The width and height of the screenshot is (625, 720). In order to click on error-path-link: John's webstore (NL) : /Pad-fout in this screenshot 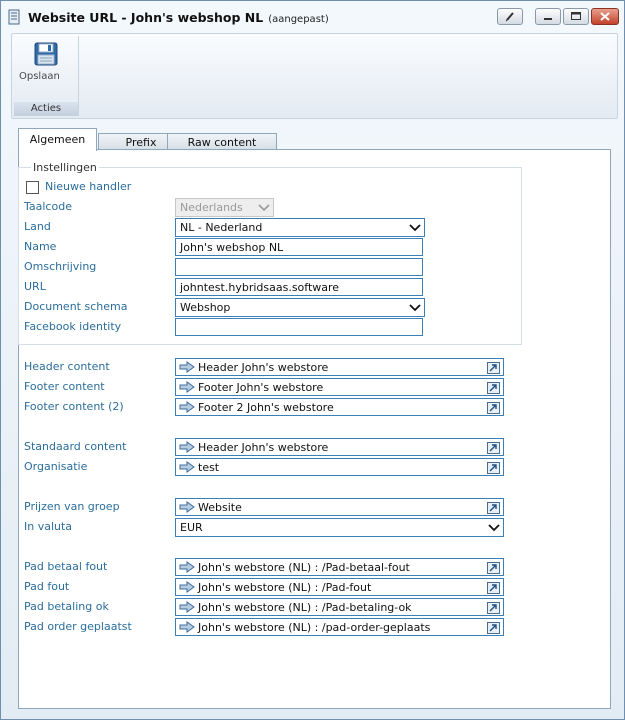, I will do `click(339, 587)`.